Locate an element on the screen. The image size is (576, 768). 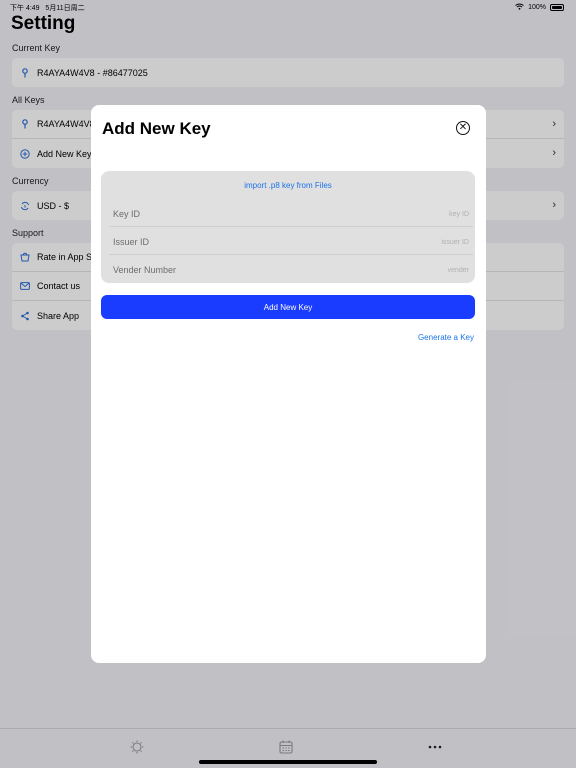
vender-number-placeholder: vender is located at coordinates (458, 270).